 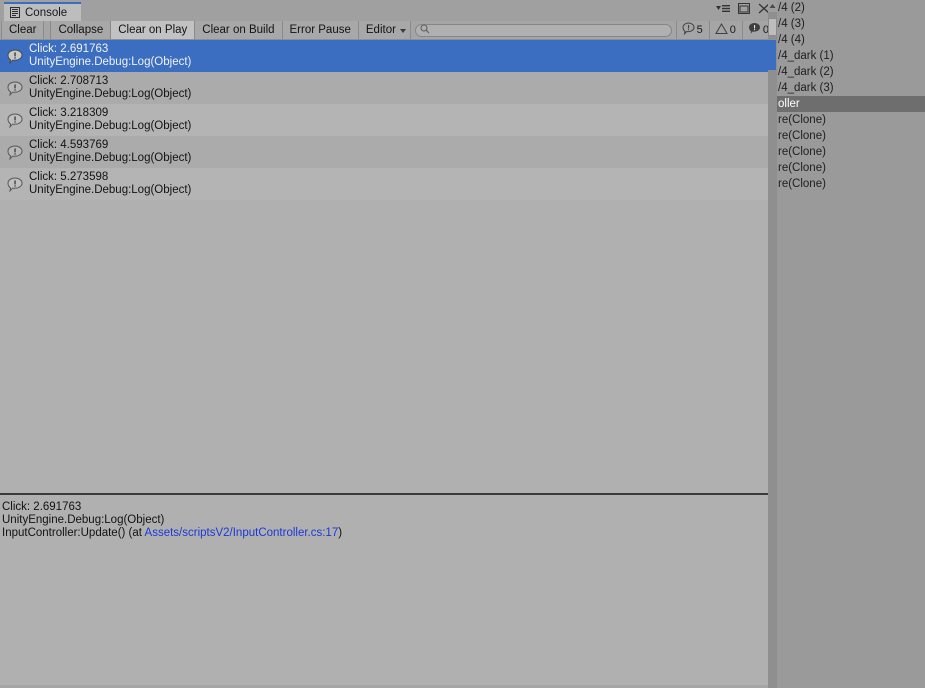 I want to click on hierarchy-item: /4 (3), so click(x=850, y=24).